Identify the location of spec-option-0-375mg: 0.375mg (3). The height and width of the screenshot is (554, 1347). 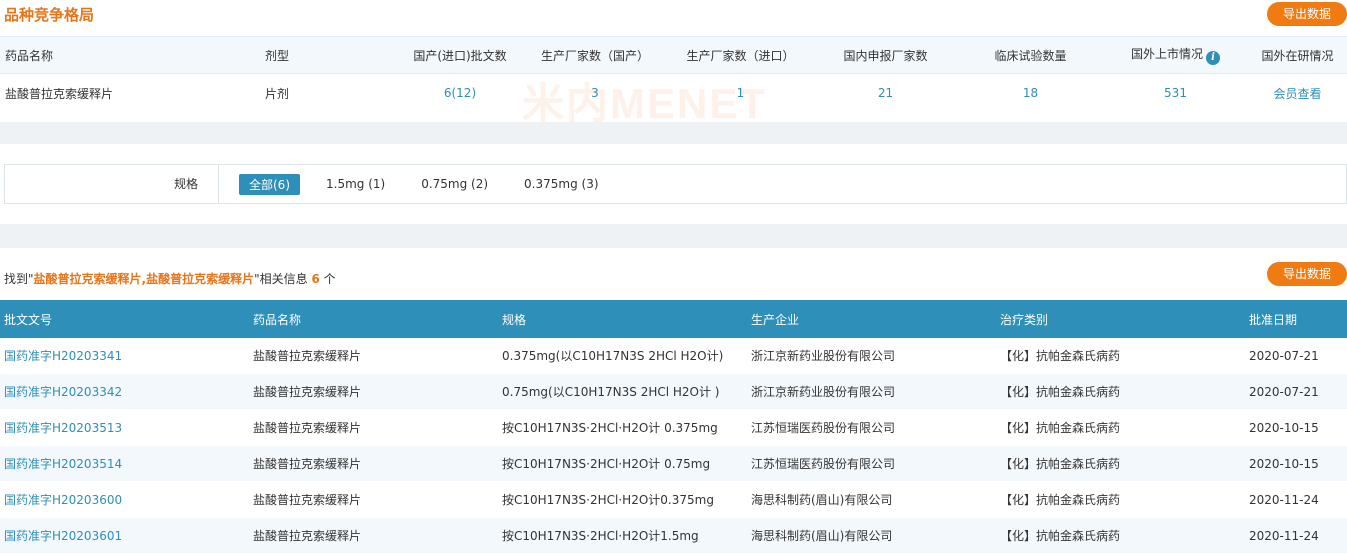
(561, 184).